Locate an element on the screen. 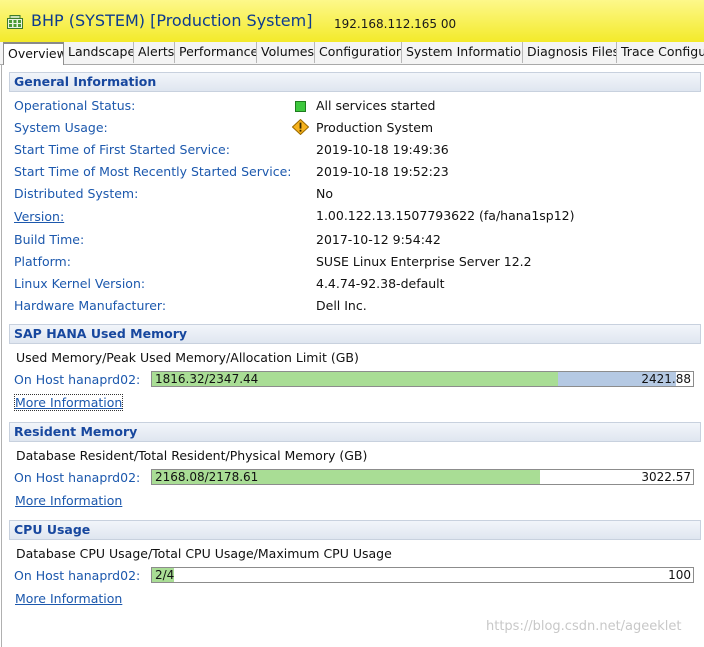 This screenshot has height=647, width=704. used-memory-header: SAP HANA Used Memory is located at coordinates (355, 334).